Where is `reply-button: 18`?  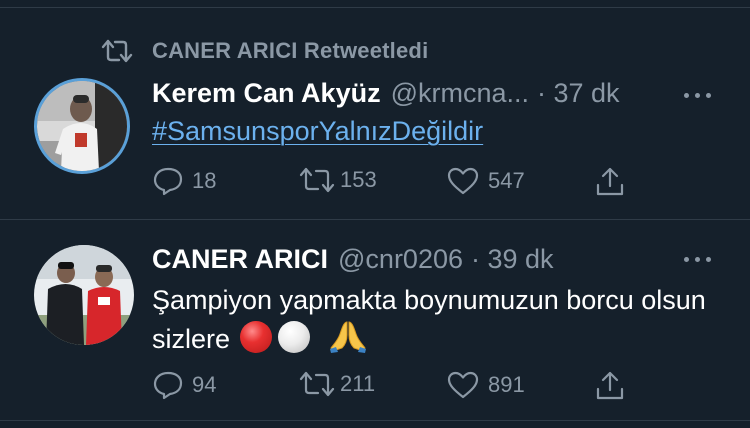 reply-button: 18 is located at coordinates (184, 181).